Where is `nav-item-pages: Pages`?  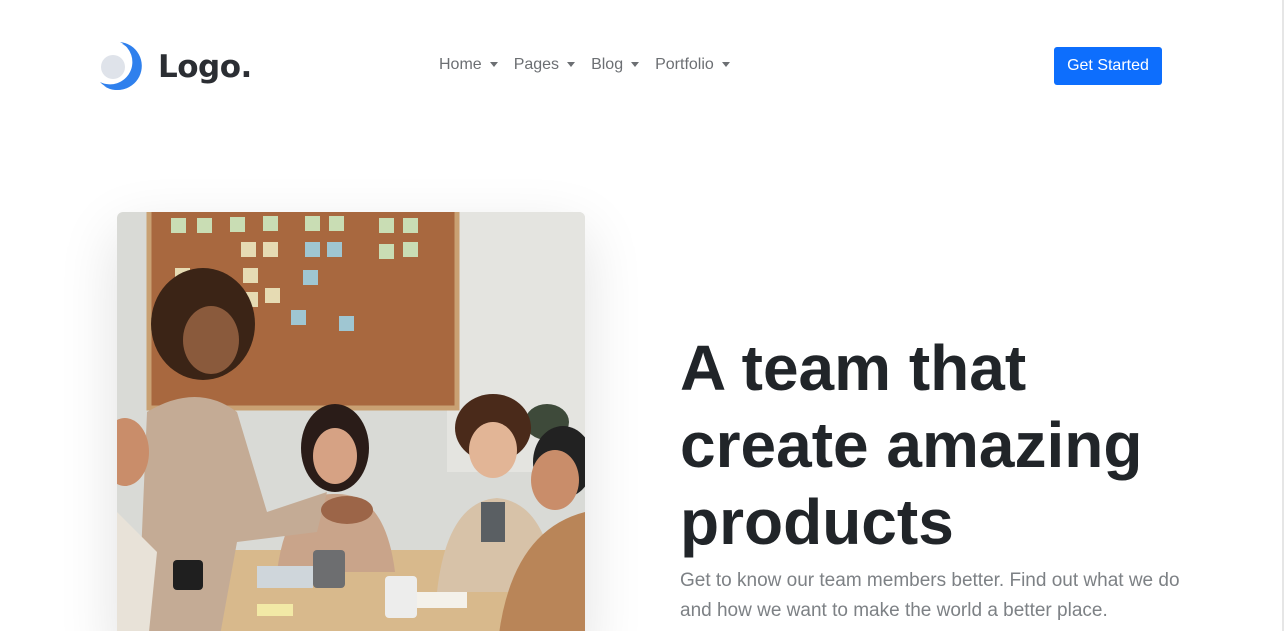 nav-item-pages: Pages is located at coordinates (544, 65).